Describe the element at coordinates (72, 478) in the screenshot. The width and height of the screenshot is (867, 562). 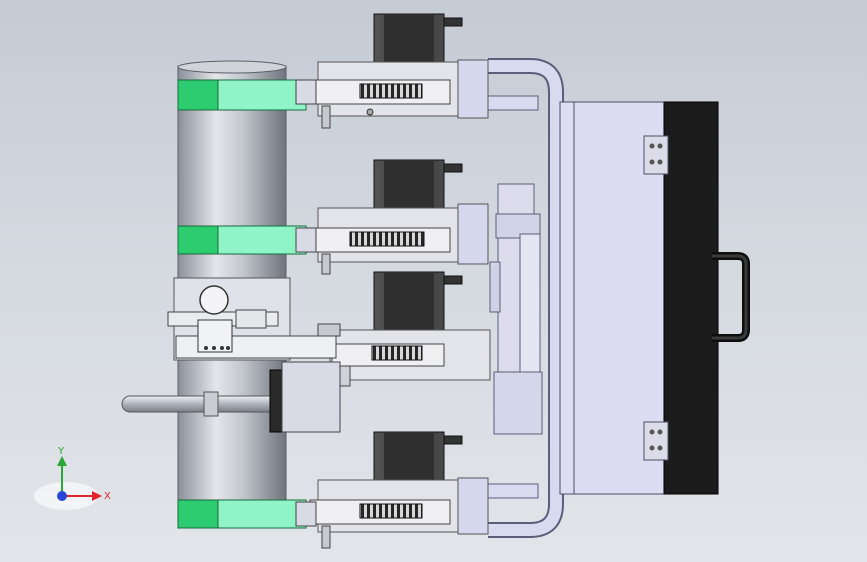
I see `coordinate-triad: Y X` at that location.